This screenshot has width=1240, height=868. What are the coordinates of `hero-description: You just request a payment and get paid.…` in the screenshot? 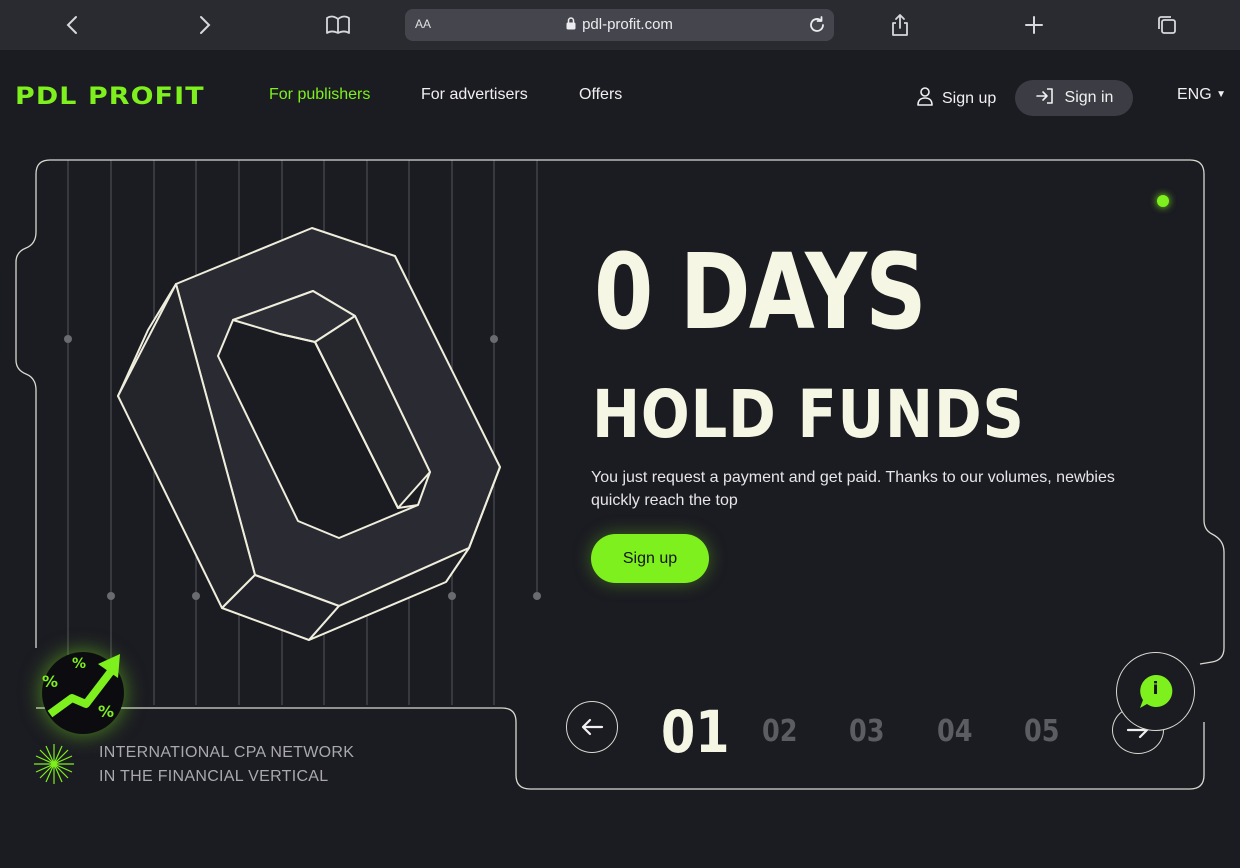 It's located at (853, 489).